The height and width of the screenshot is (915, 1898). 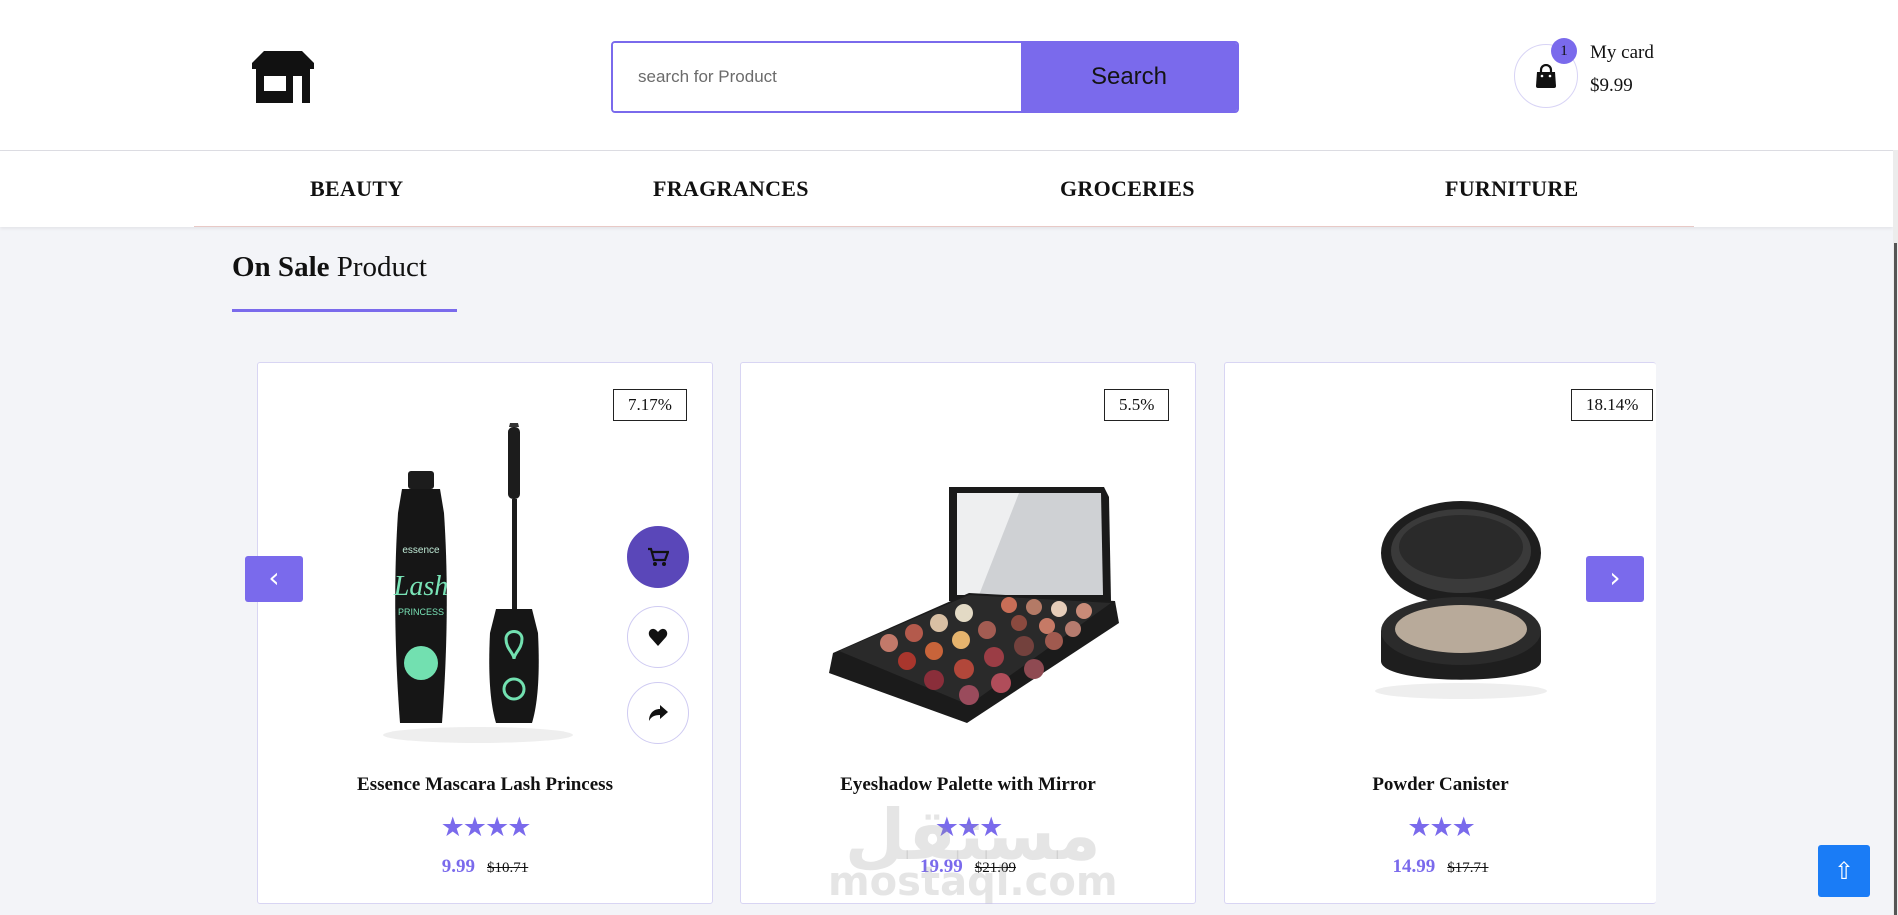 I want to click on nav-item-furniture: FURNITURE, so click(x=1512, y=189).